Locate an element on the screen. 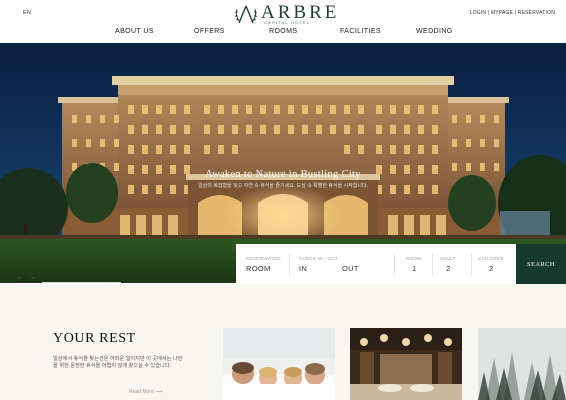 Image resolution: width=566 pixels, height=400 pixels. misty-forest-photo is located at coordinates (522, 364).